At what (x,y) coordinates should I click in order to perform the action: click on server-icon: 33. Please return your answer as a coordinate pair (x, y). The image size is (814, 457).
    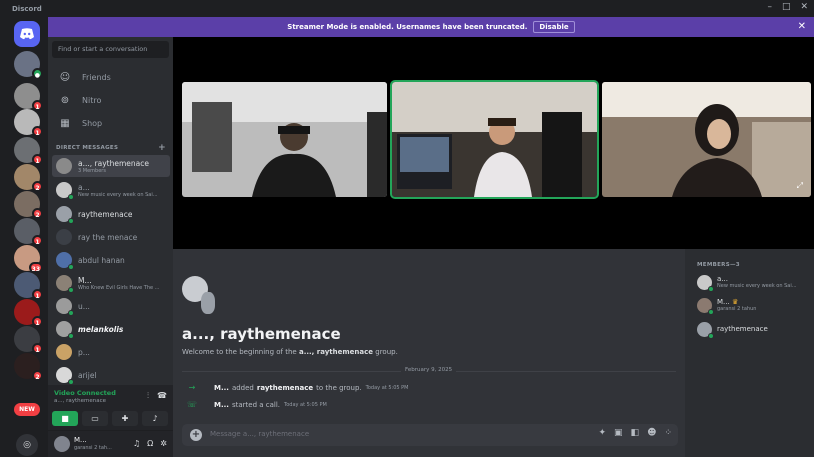
    Looking at the image, I should click on (28, 259).